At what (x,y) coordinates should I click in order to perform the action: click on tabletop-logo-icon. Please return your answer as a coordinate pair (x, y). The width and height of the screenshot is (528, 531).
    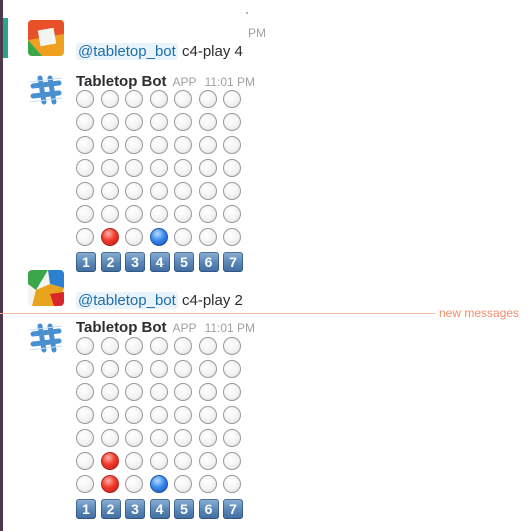
    Looking at the image, I should click on (46, 338).